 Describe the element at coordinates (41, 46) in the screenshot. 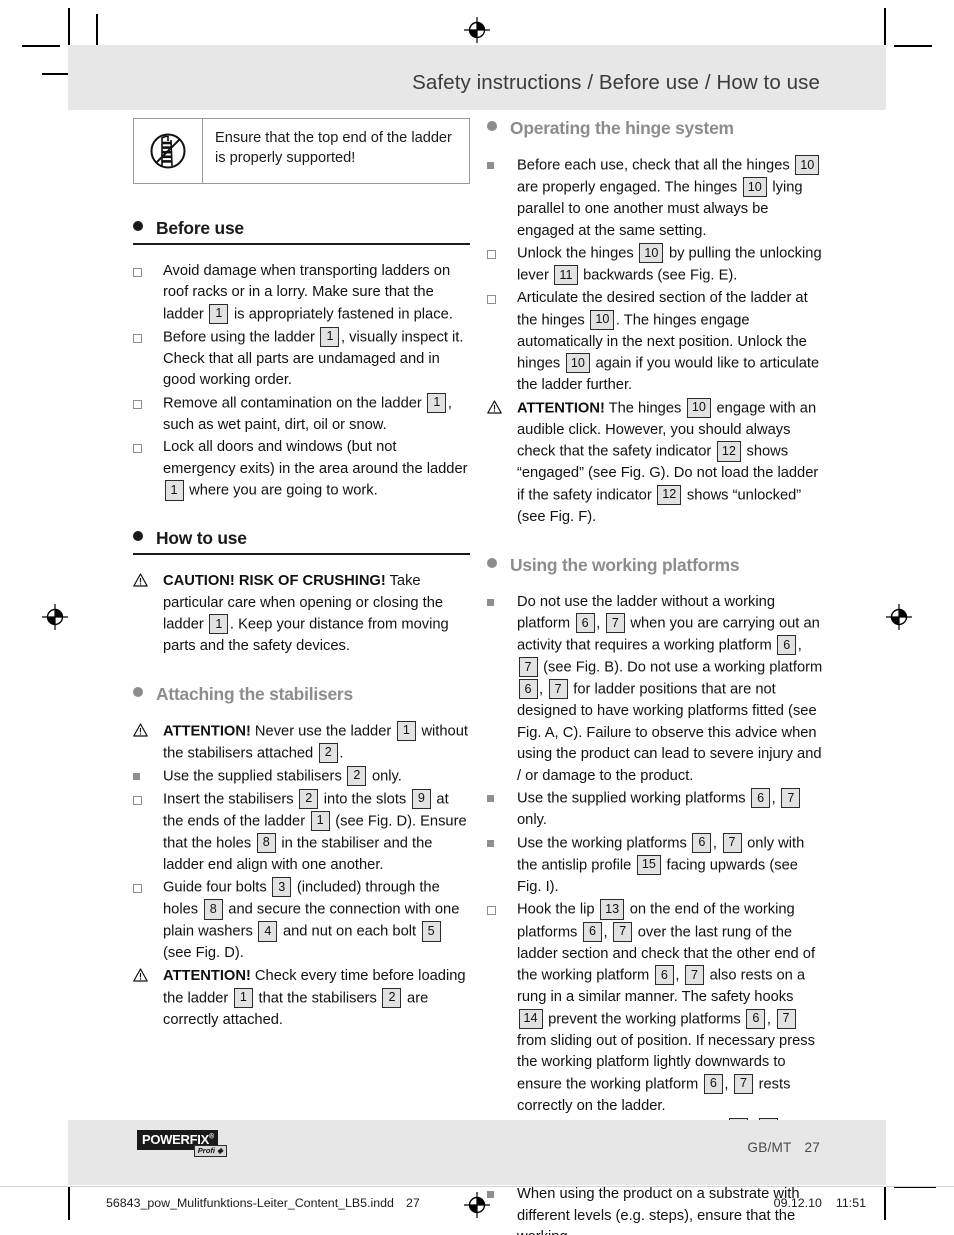

I see `crop-mark-top-left-h` at that location.